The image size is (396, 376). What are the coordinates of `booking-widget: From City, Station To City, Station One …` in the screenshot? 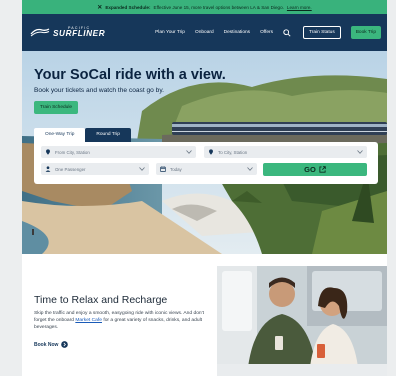 It's located at (206, 163).